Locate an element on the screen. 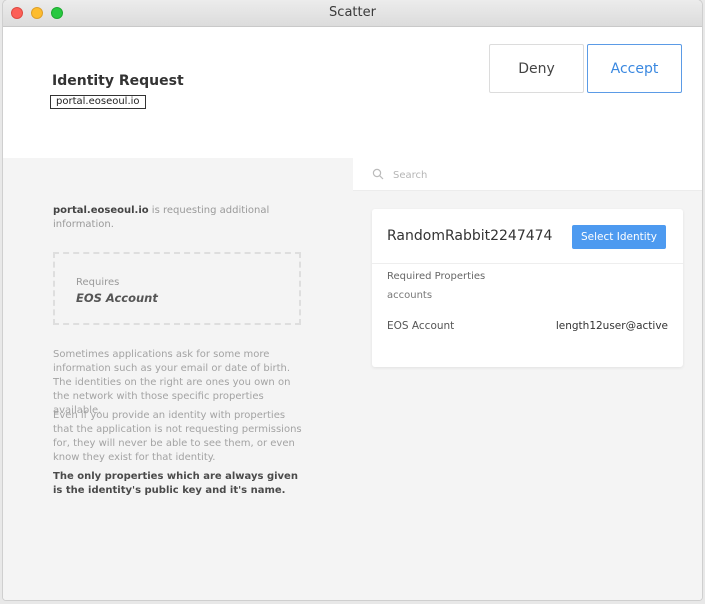 This screenshot has width=705, height=604. search-bar is located at coordinates (527, 174).